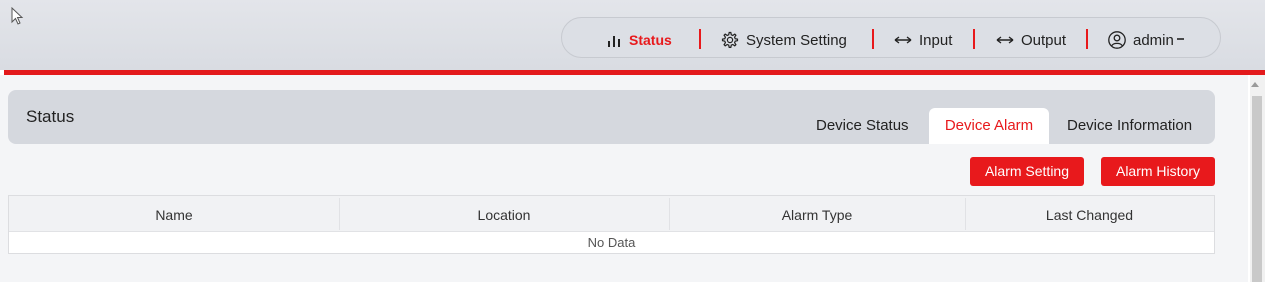 This screenshot has height=282, width=1265. Describe the element at coordinates (730, 39) in the screenshot. I see `gear-icon` at that location.